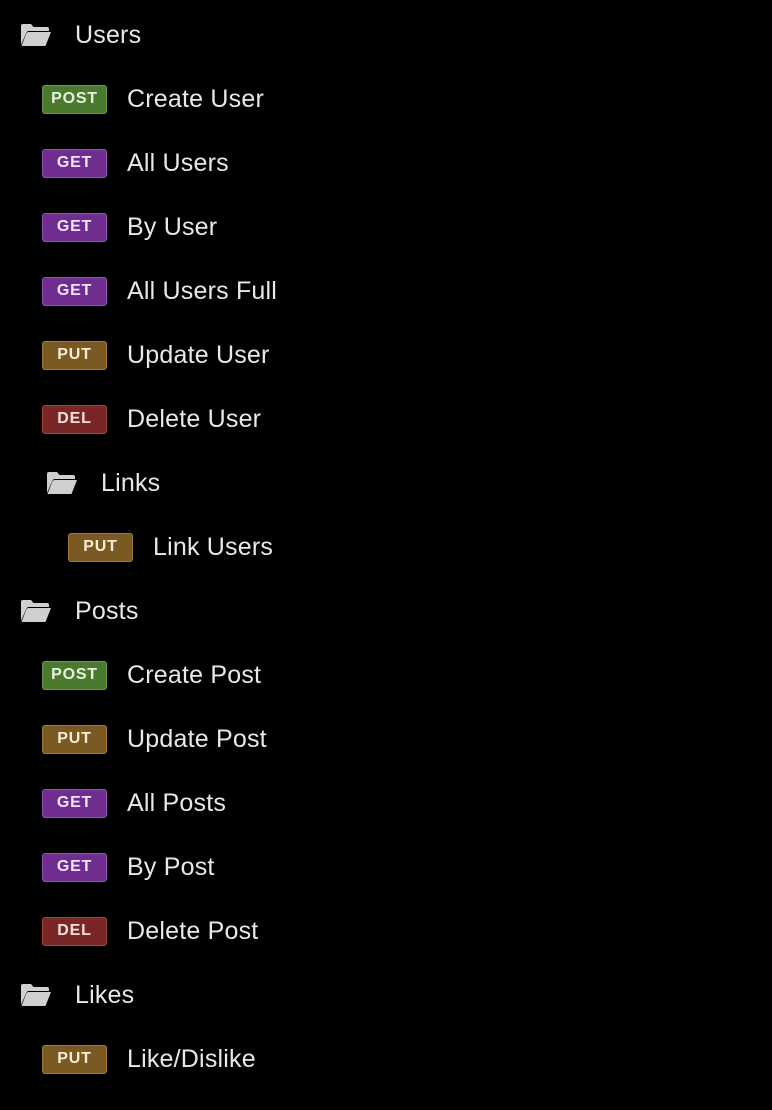  I want to click on request-label: Update Post, so click(197, 738).